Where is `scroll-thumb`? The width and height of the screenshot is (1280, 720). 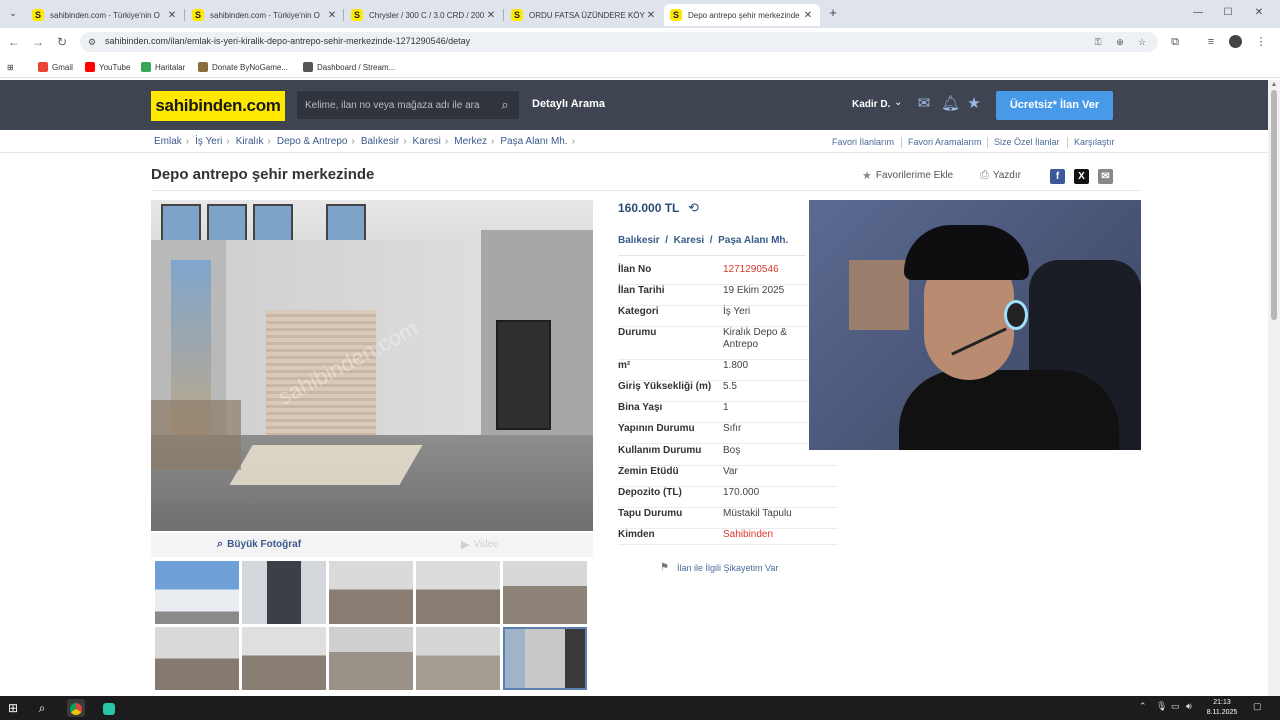 scroll-thumb is located at coordinates (1274, 205).